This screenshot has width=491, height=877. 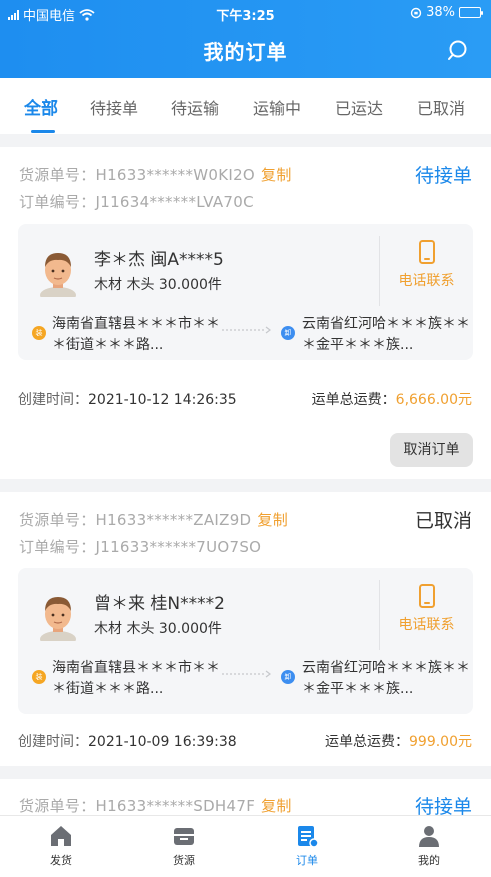 I want to click on order-list-icon, so click(x=308, y=837).